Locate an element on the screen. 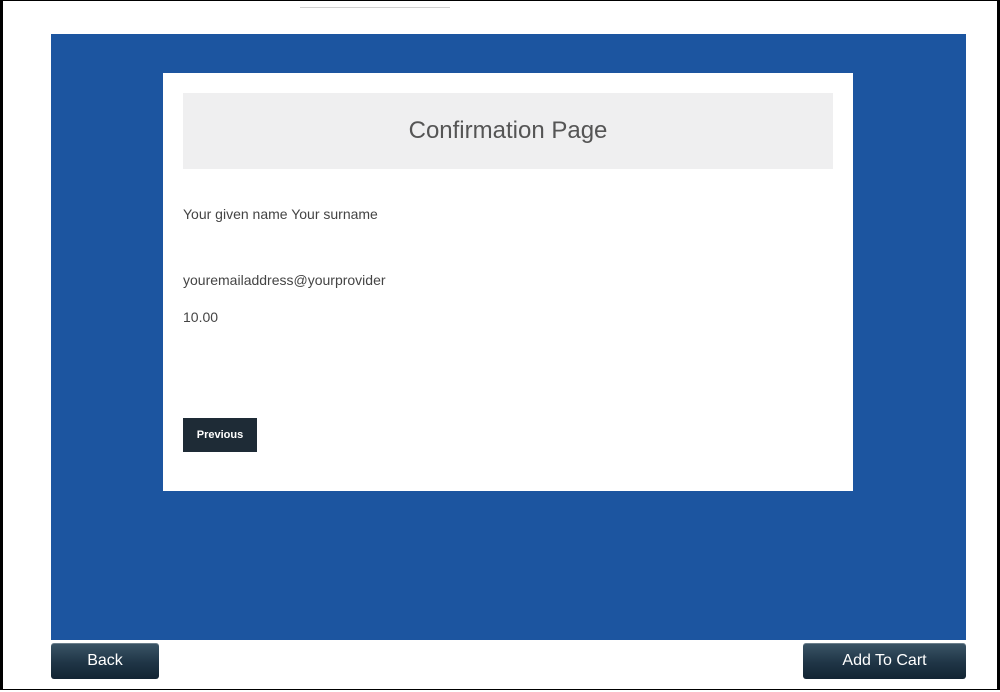  top-divider is located at coordinates (375, 7).